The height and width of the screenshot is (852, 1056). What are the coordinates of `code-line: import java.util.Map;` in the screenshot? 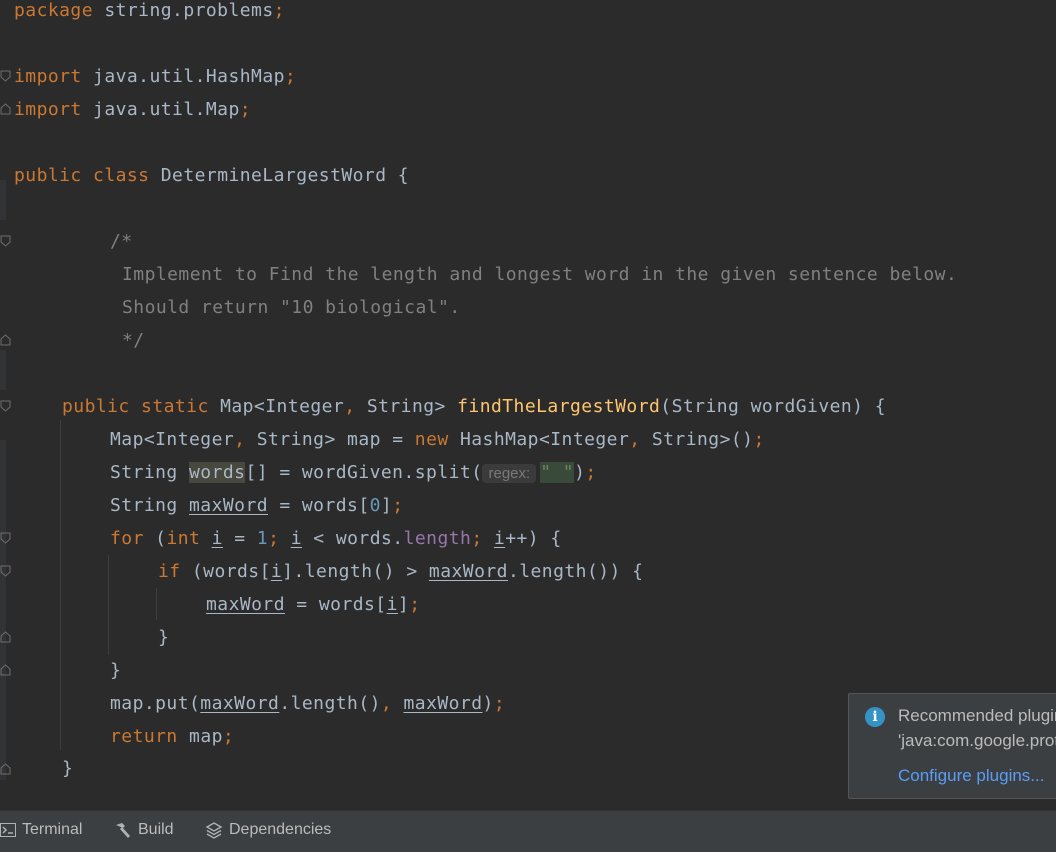 It's located at (132, 109).